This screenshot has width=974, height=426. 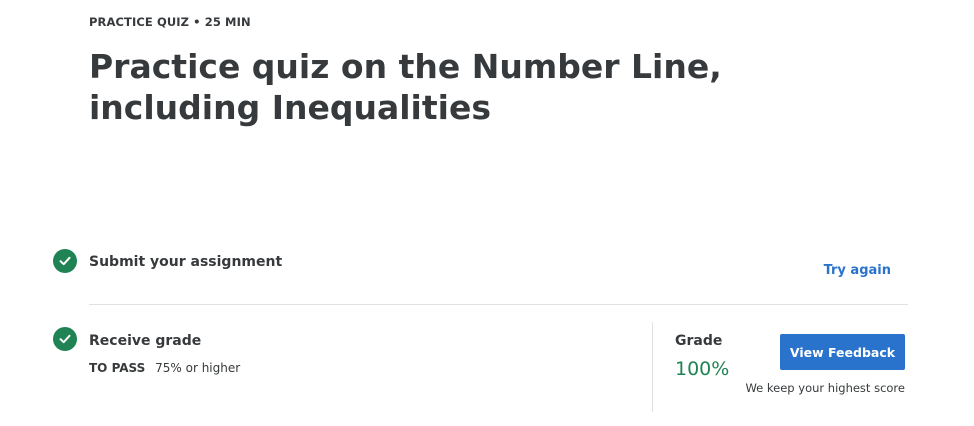 I want to click on highest-score-note: We keep your highest score, so click(x=825, y=388).